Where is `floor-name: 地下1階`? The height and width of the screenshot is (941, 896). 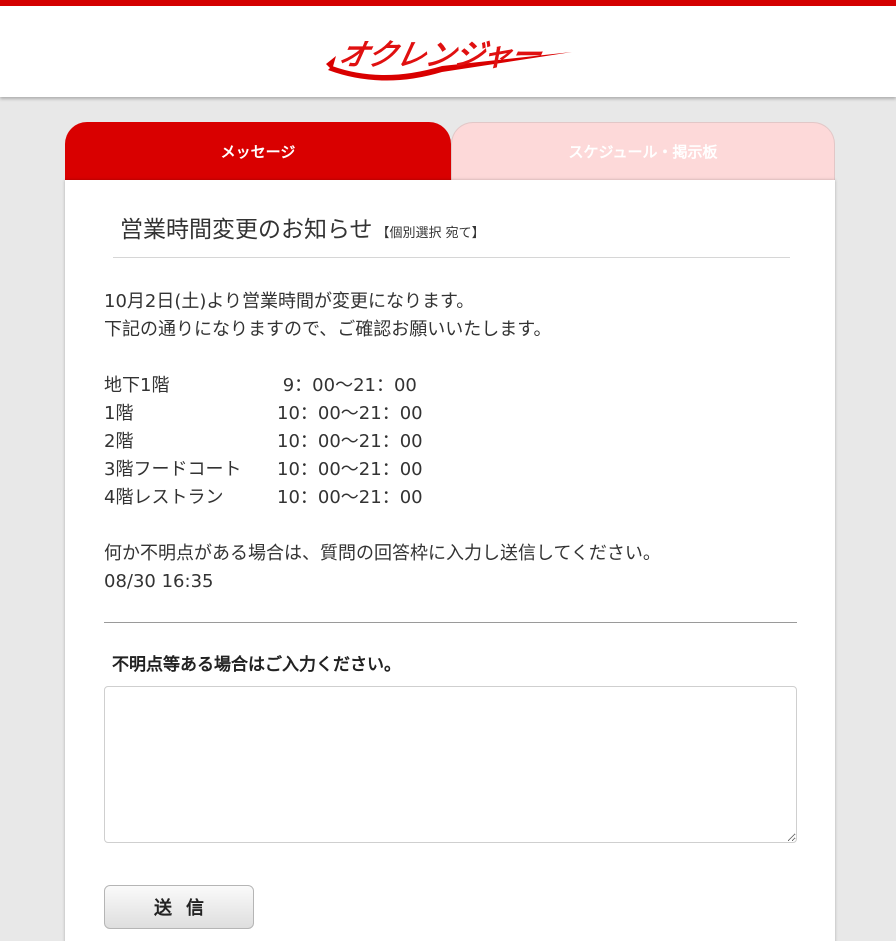
floor-name: 地下1階 is located at coordinates (137, 385).